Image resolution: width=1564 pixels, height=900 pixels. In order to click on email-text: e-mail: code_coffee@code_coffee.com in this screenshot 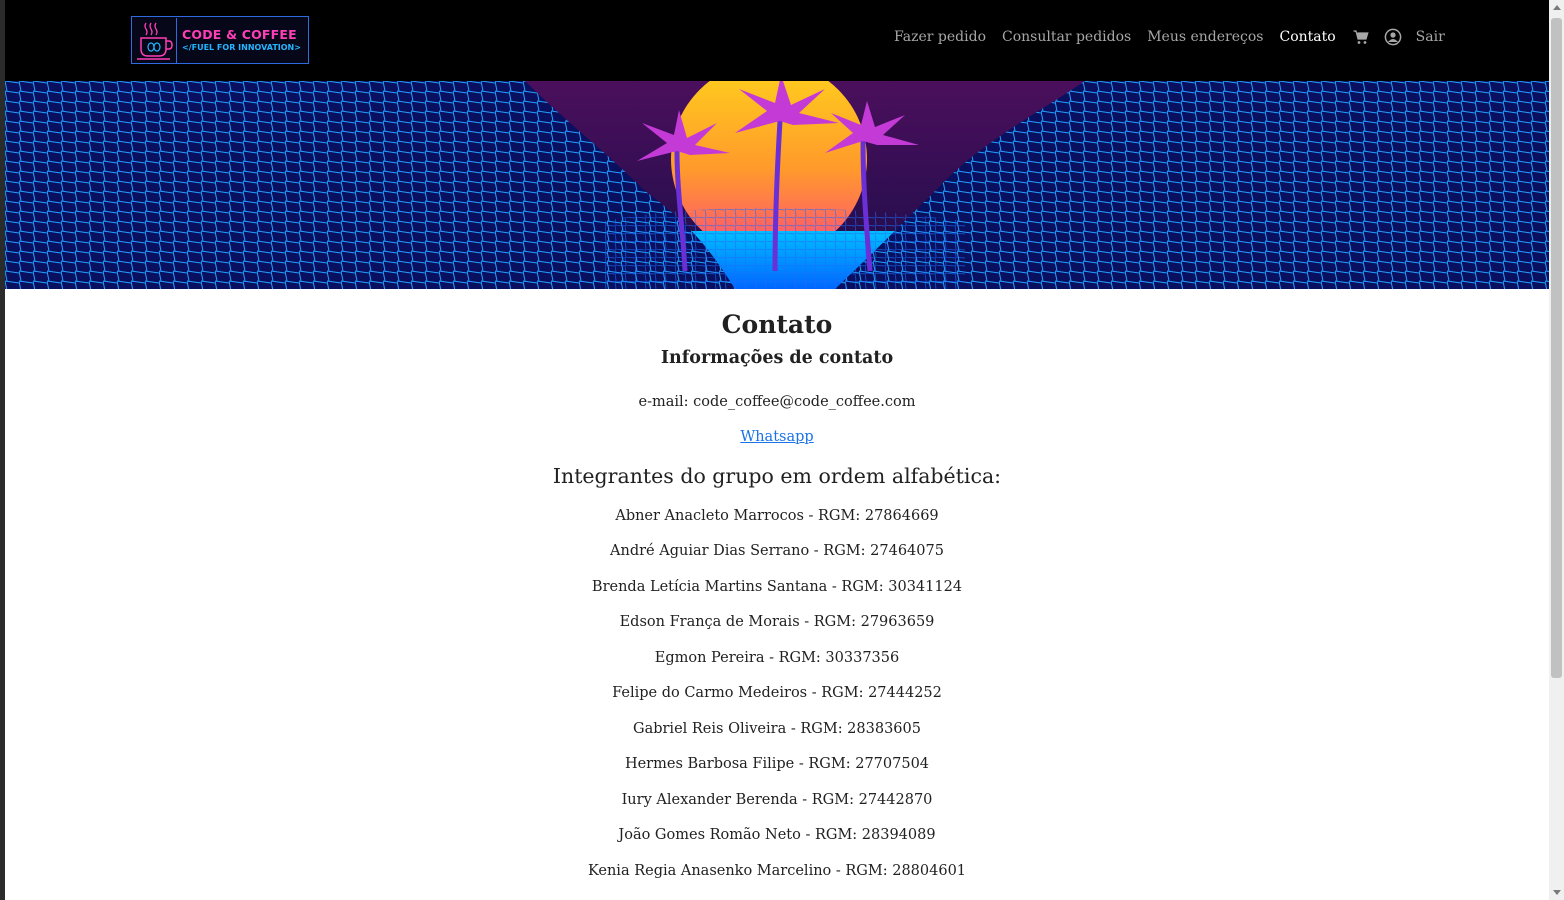, I will do `click(777, 402)`.